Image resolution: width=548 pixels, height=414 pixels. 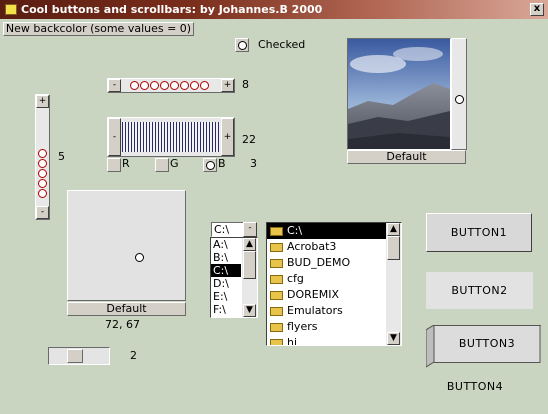 What do you see at coordinates (245, 84) in the screenshot?
I see `small-hscroll-value: 8` at bounding box center [245, 84].